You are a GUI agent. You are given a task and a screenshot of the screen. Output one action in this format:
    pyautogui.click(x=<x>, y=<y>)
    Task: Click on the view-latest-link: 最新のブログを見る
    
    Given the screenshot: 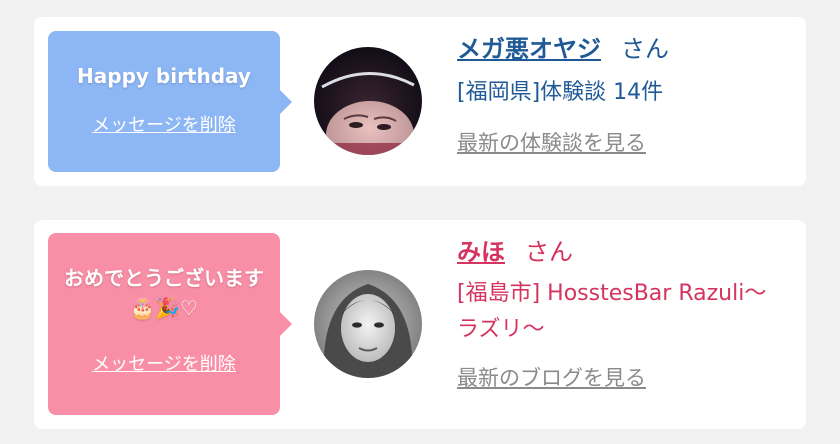 What is the action you would take?
    pyautogui.click(x=551, y=377)
    